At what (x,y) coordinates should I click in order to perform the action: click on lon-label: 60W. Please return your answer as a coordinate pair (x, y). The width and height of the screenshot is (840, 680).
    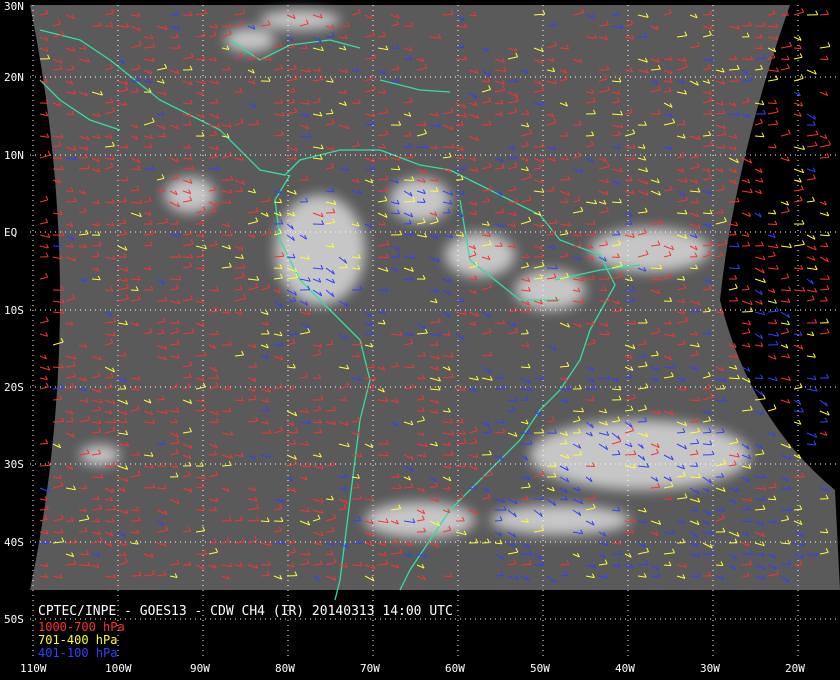
    Looking at the image, I should click on (455, 668).